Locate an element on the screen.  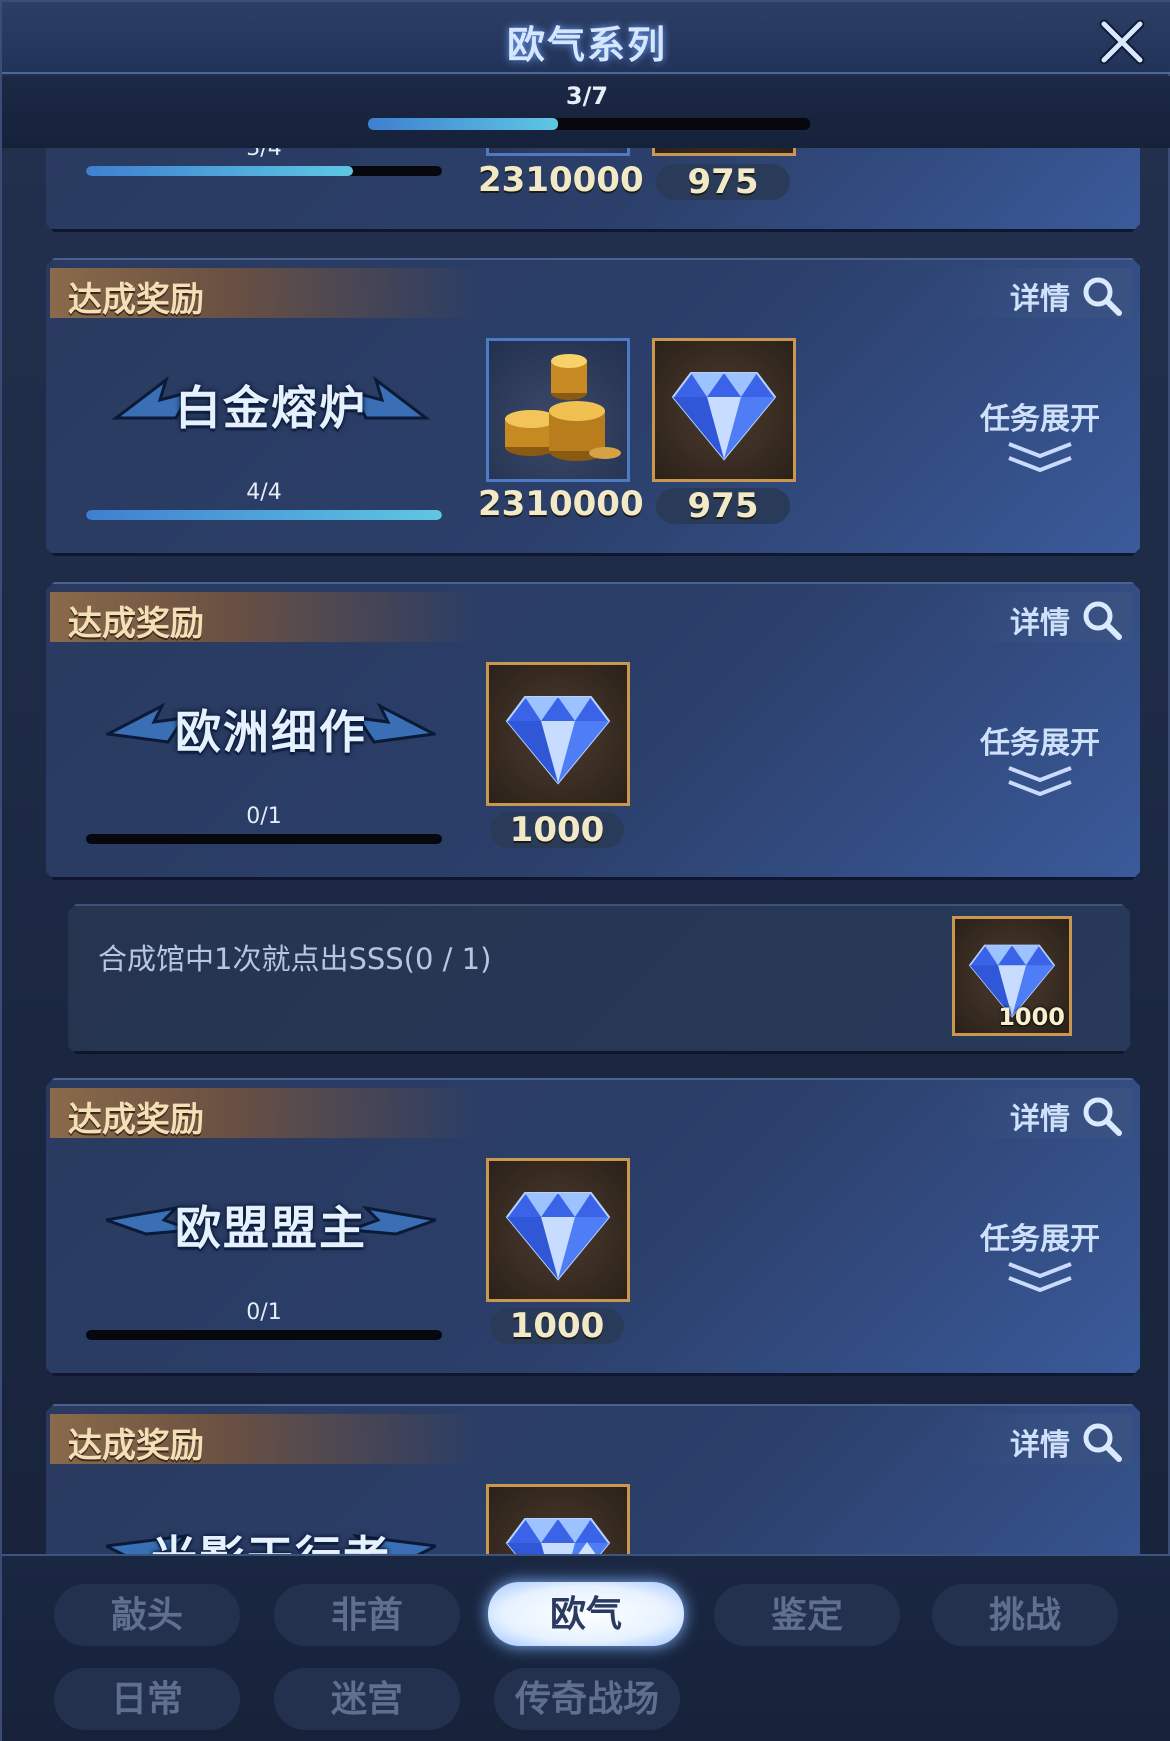
series-progress-bar is located at coordinates (589, 124).